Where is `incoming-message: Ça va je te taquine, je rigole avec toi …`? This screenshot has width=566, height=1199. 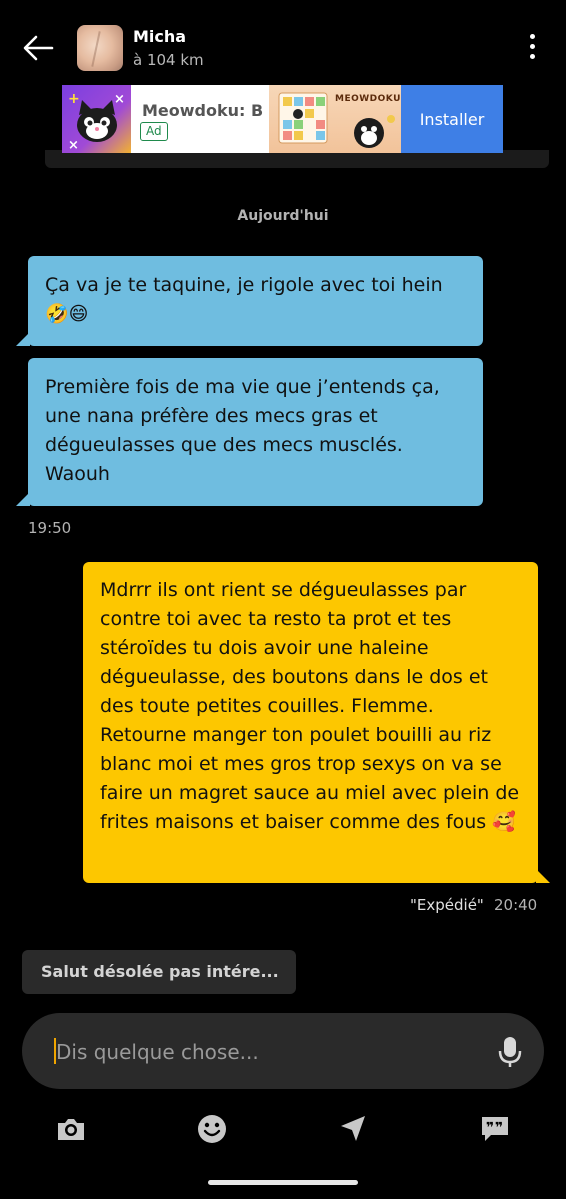
incoming-message: Ça va je te taquine, je rigole avec toi … is located at coordinates (255, 301).